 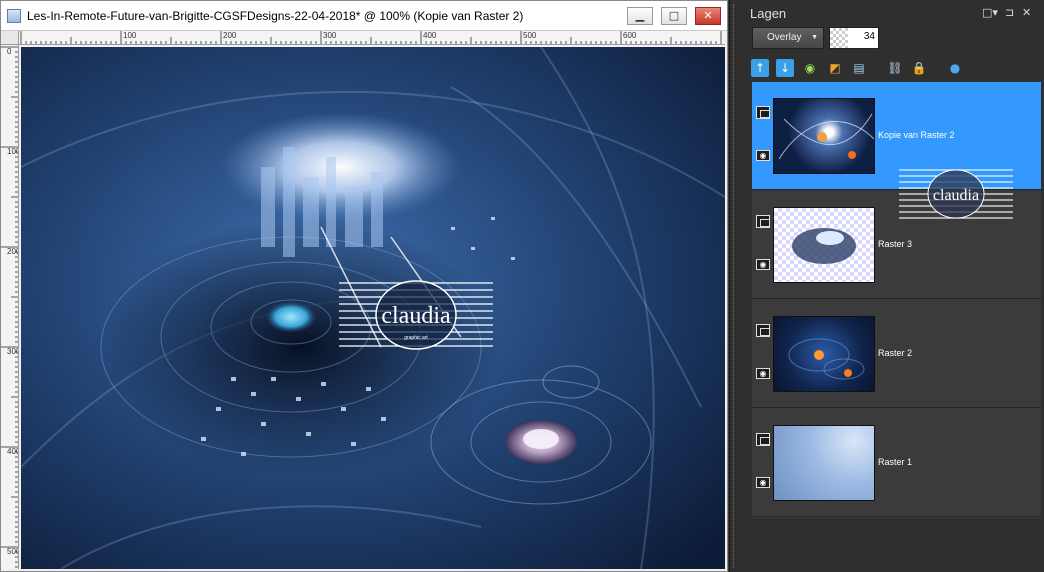 I want to click on link-icon: ⛓, so click(x=895, y=68).